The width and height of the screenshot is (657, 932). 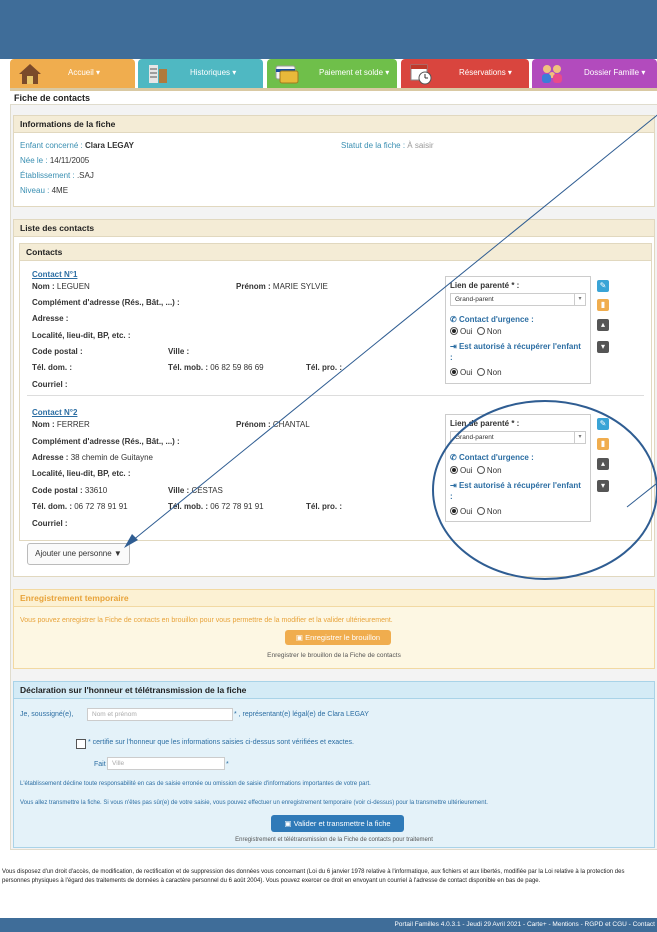 What do you see at coordinates (57, 490) in the screenshot?
I see `contact-2-cp-label: Code postal :` at bounding box center [57, 490].